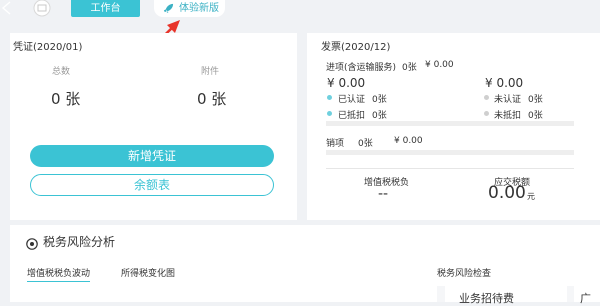 Image resolution: width=600 pixels, height=306 pixels. Describe the element at coordinates (168, 8) in the screenshot. I see `rocket-icon` at that location.